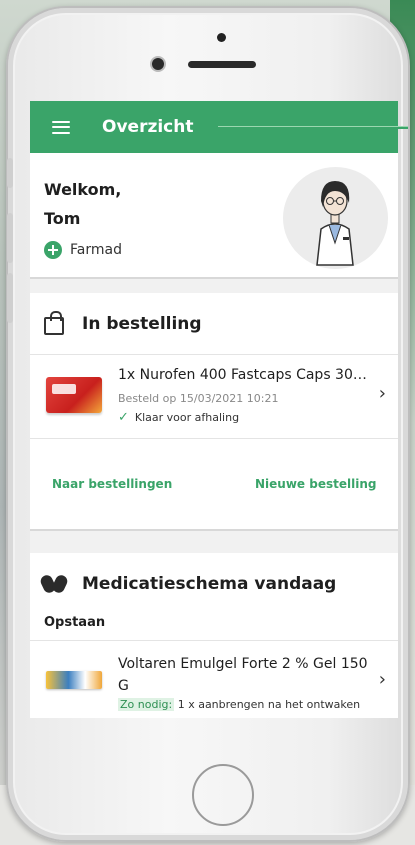 The width and height of the screenshot is (415, 845). I want to click on volume-up-button, so click(10, 238).